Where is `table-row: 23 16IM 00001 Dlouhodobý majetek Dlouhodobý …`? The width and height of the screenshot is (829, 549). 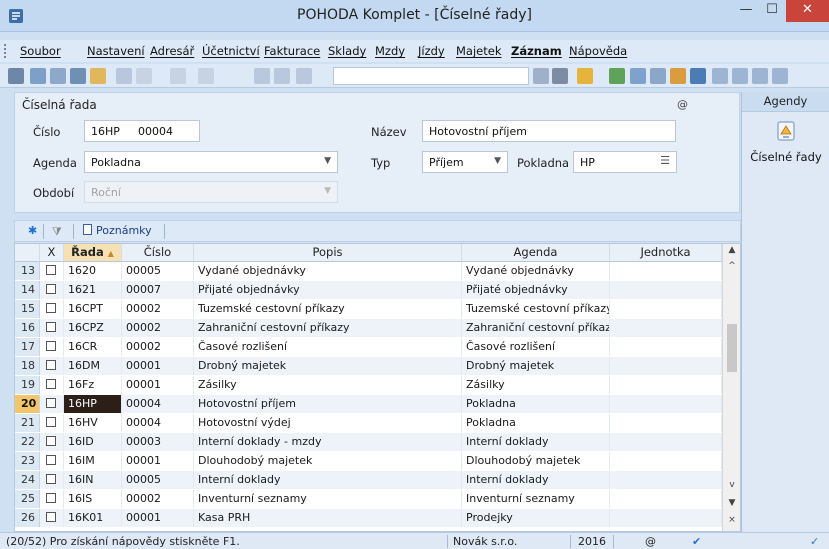 table-row: 23 16IM 00001 Dlouhodobý majetek Dlouhodobý … is located at coordinates (368, 461).